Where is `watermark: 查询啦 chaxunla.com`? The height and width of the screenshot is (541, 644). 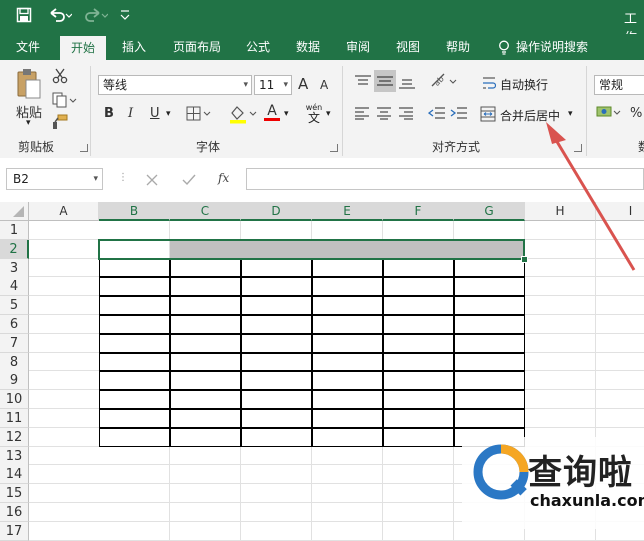 watermark: 查询啦 chaxunla.com is located at coordinates (553, 483).